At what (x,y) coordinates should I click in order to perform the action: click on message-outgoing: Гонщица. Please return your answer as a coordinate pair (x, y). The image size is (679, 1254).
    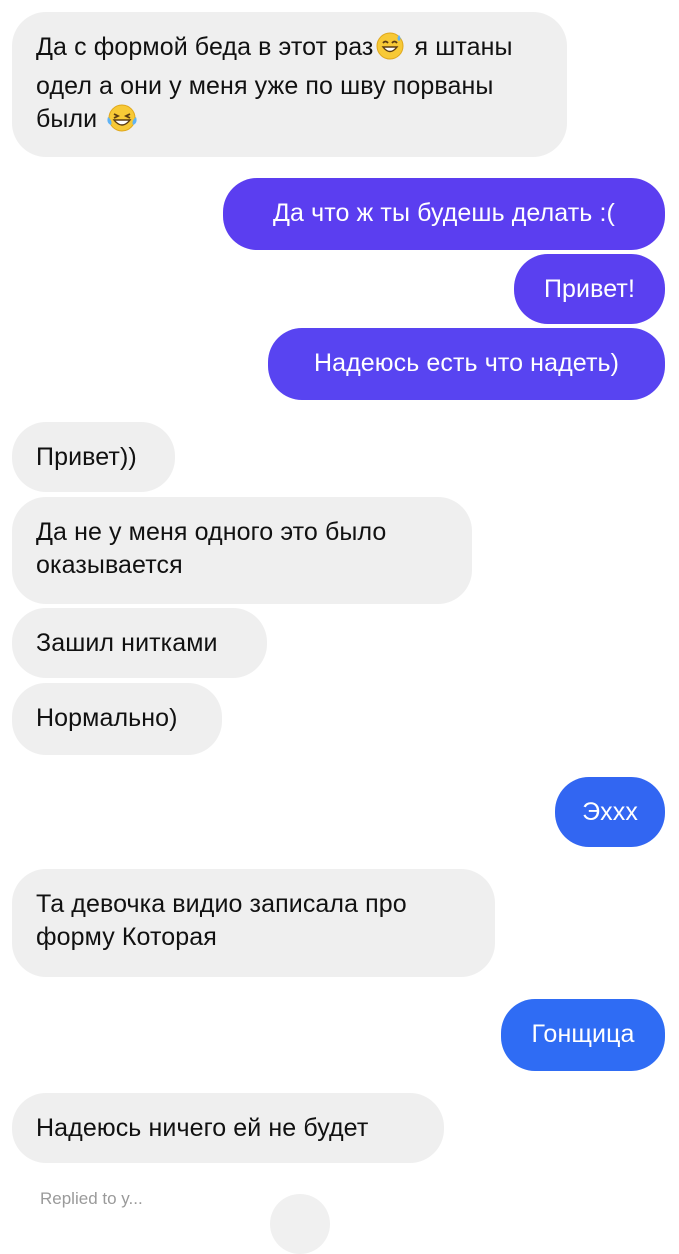
    Looking at the image, I should click on (583, 1035).